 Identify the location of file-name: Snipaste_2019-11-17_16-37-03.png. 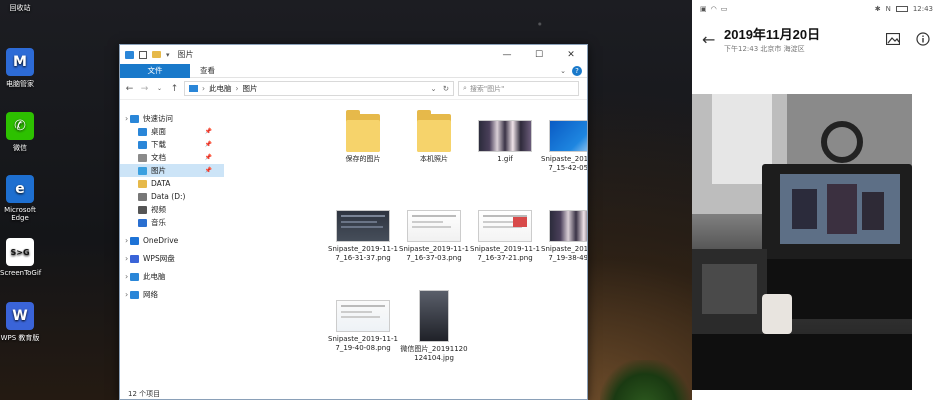
(434, 253).